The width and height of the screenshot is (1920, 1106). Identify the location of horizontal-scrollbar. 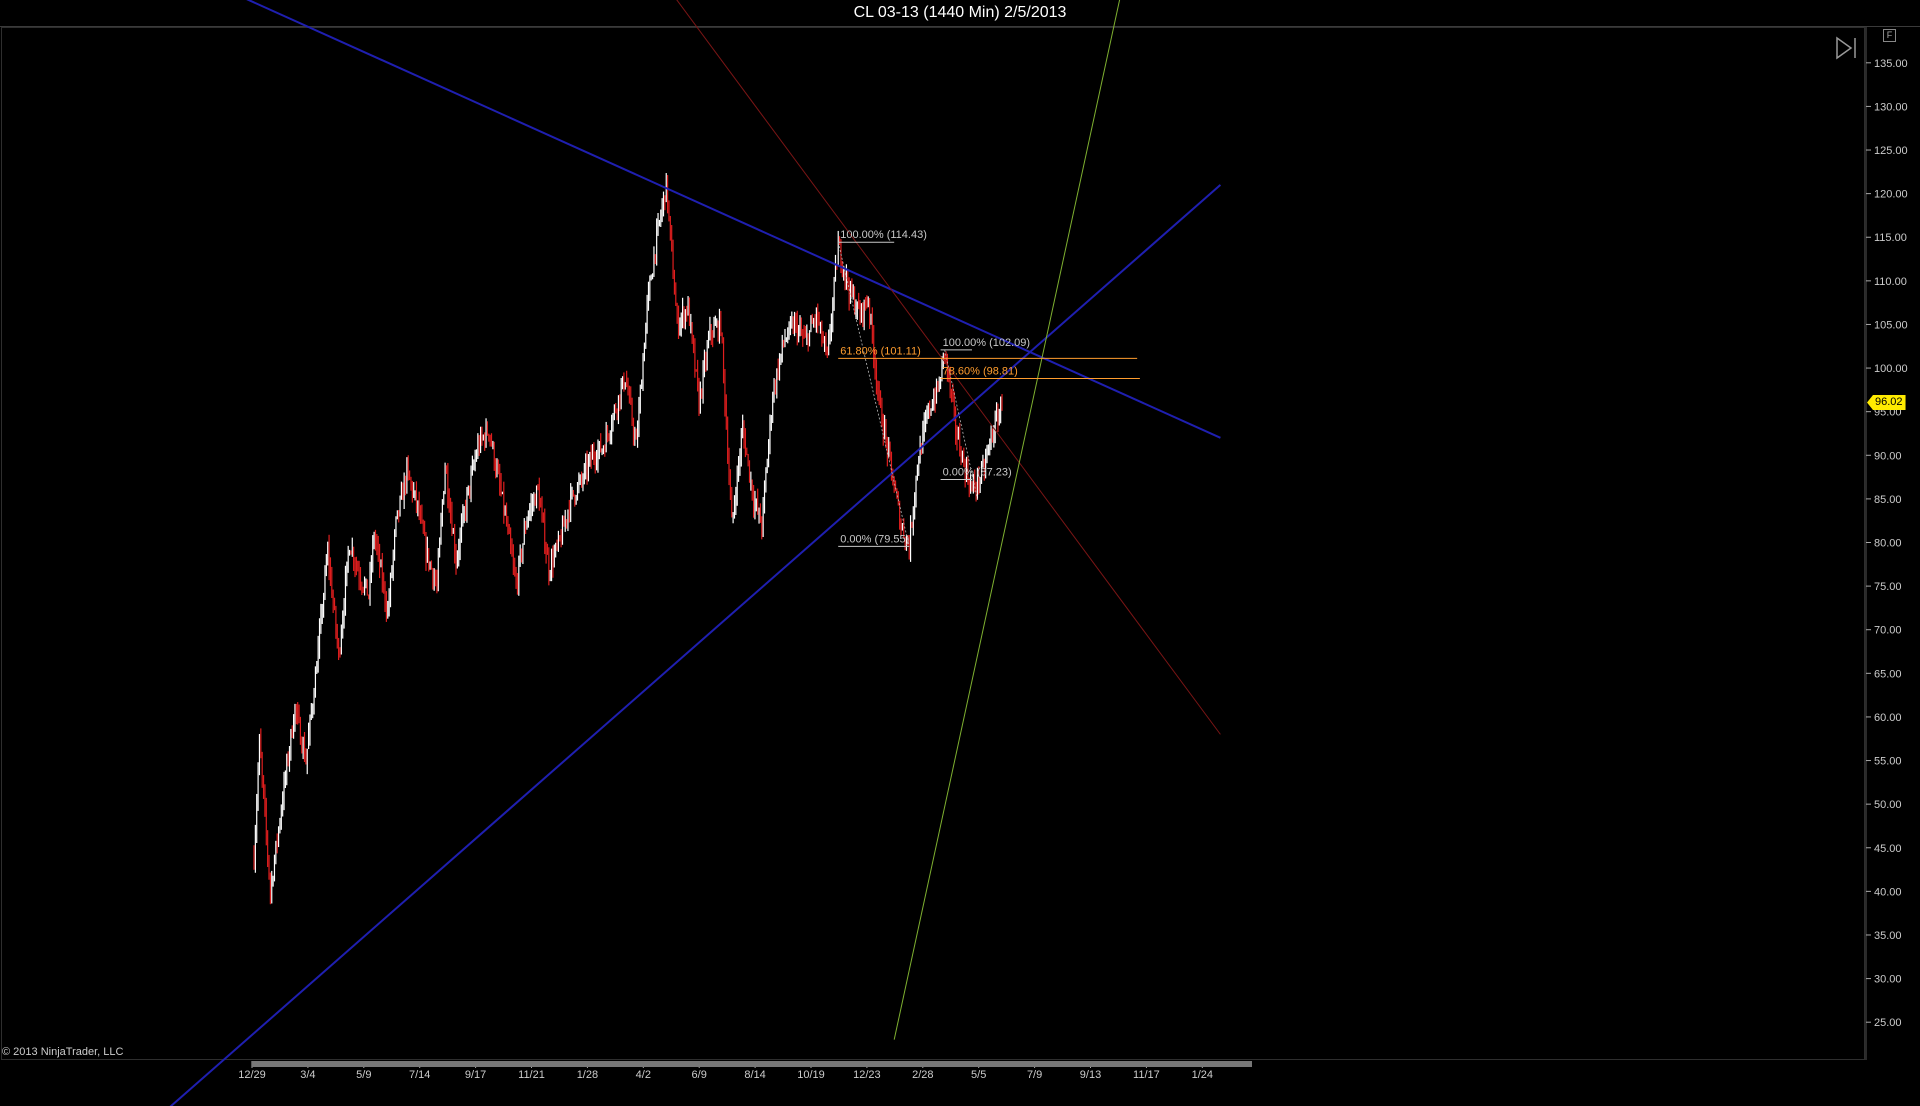
(752, 1064).